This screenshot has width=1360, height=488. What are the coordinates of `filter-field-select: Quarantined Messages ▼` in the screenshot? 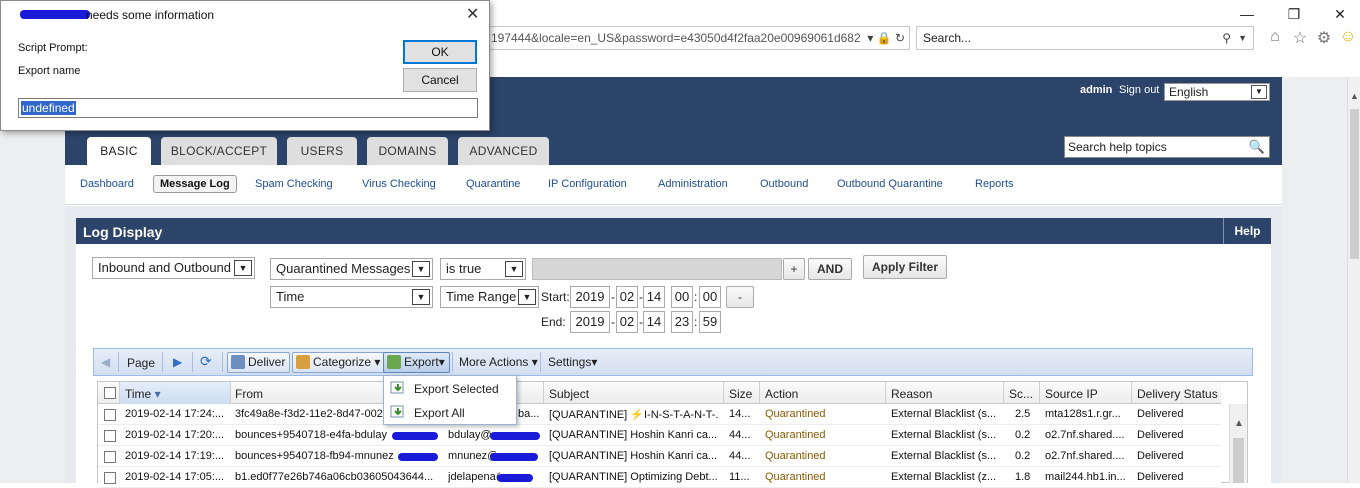 It's located at (351, 269).